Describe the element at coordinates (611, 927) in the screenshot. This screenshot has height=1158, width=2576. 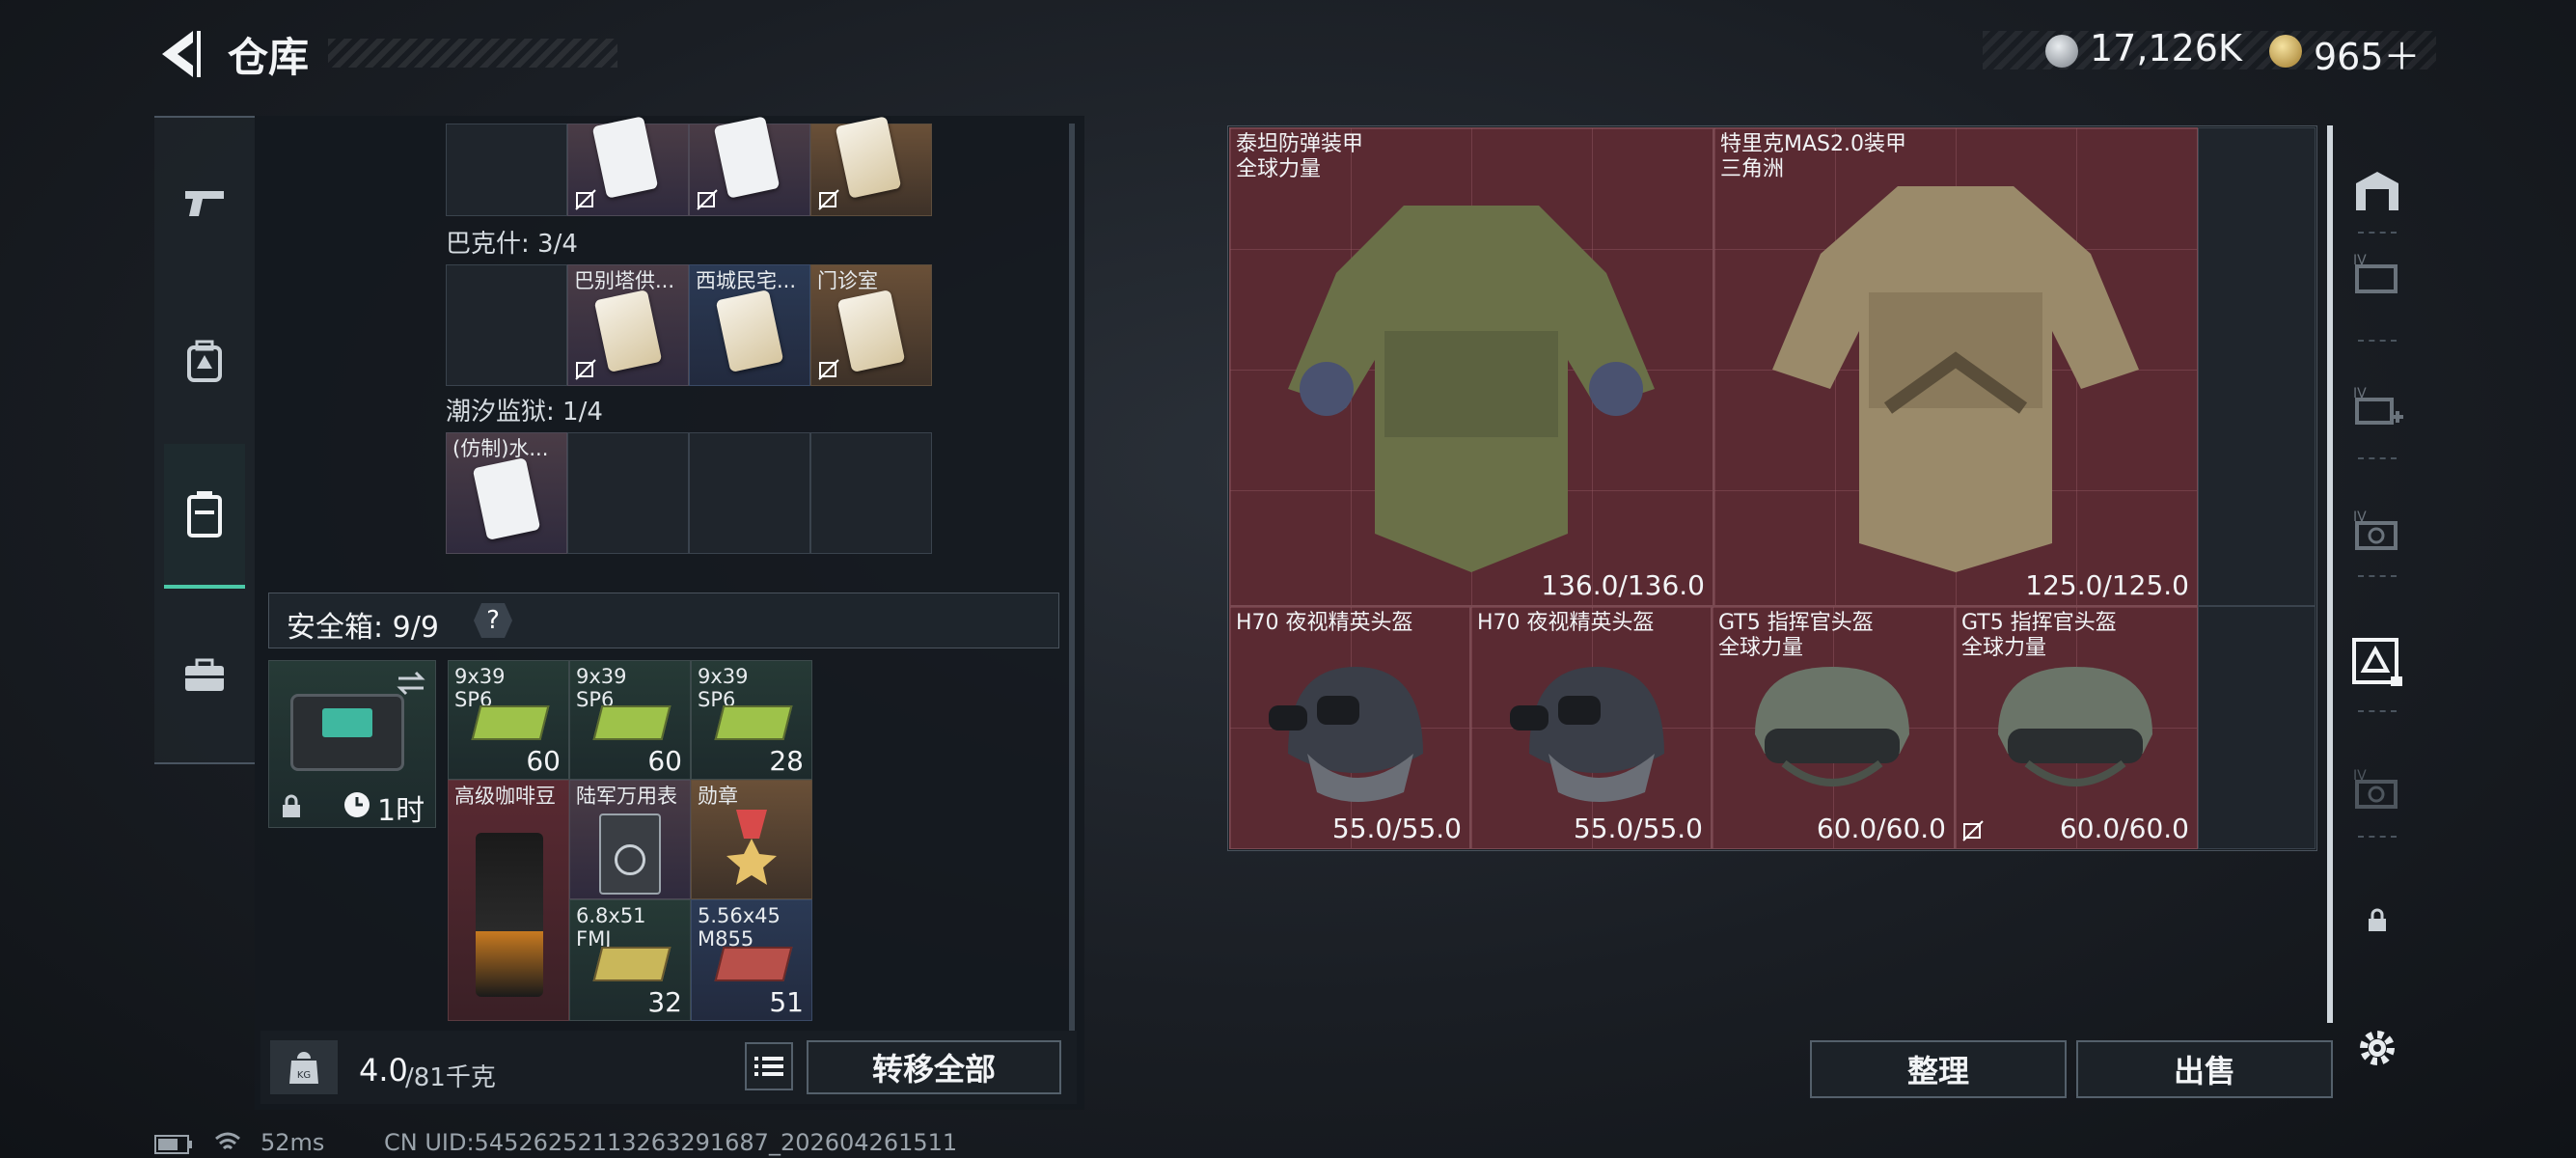
I see `item-name: 6.8x51 FMJ` at that location.